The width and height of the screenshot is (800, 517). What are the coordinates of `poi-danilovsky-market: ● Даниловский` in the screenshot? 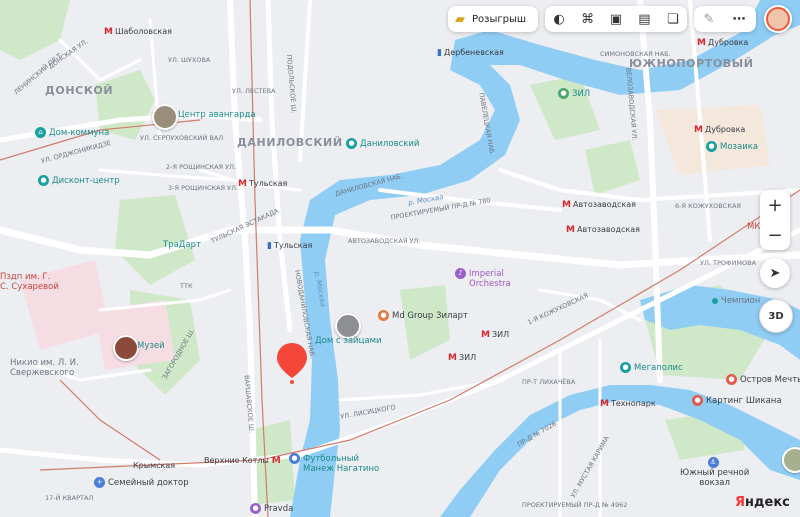 It's located at (382, 143).